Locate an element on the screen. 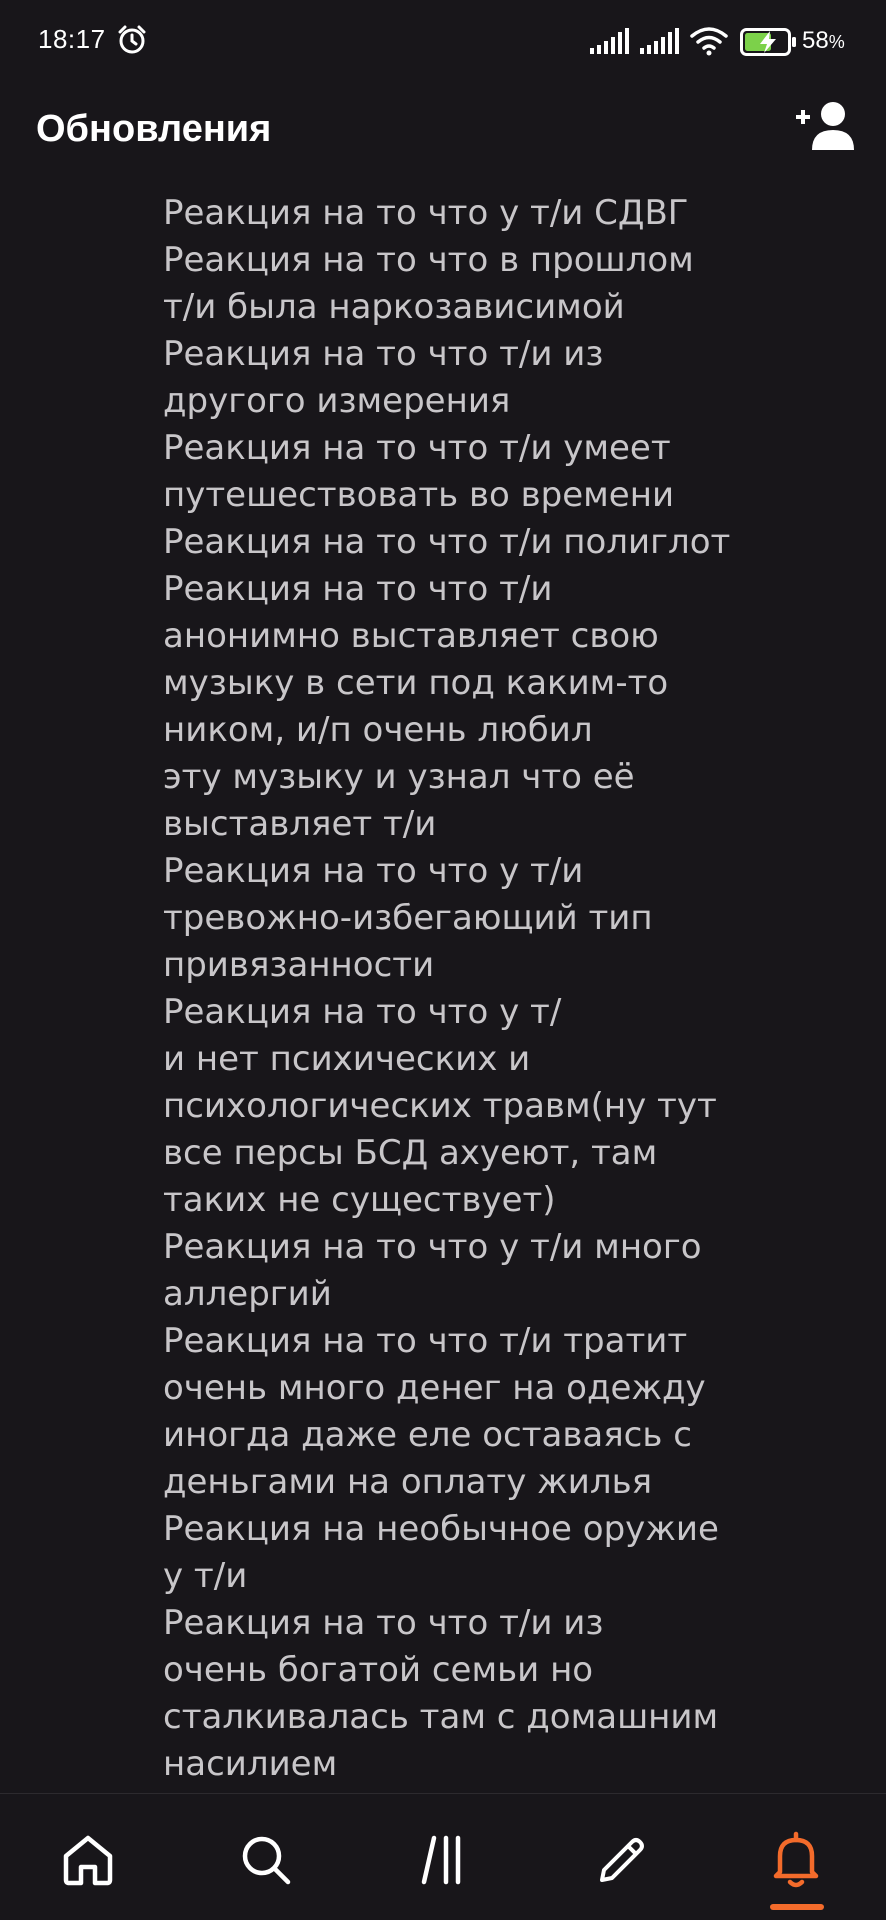  text-line: ником, и/п очень любил is located at coordinates (378, 730).